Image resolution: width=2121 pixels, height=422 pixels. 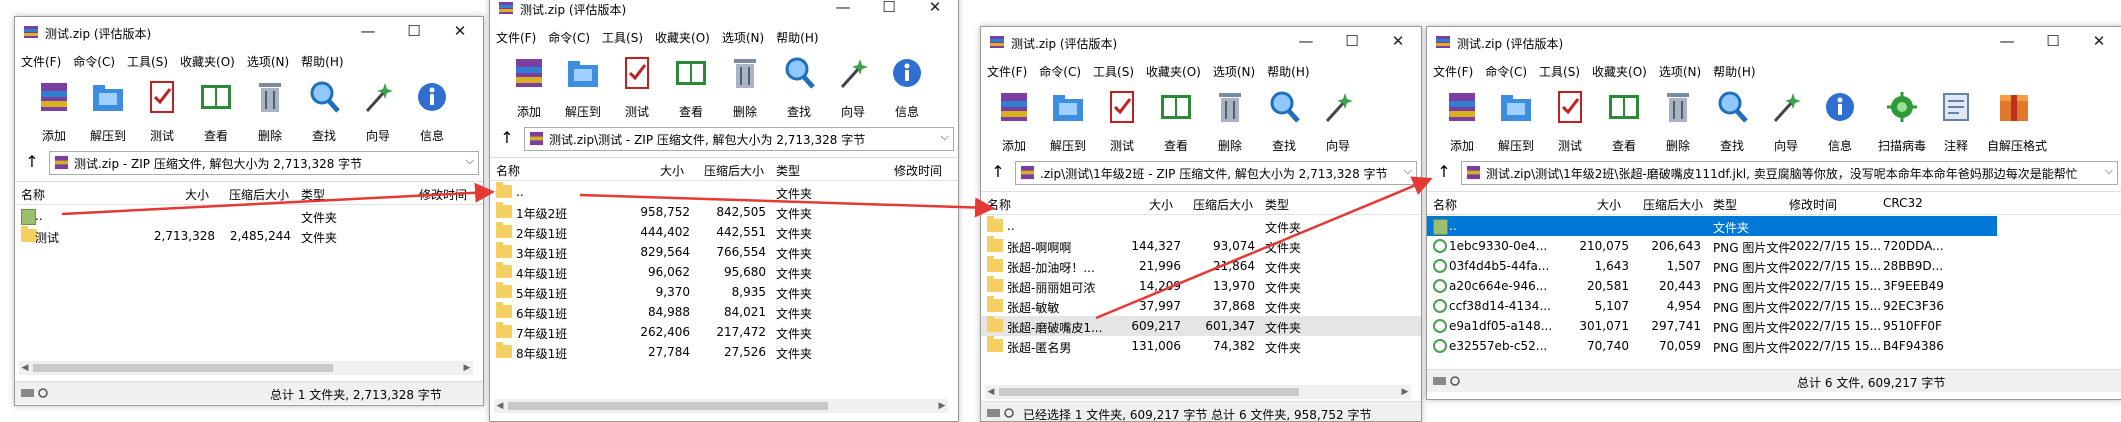 I want to click on info-button: 信息, so click(x=432, y=110).